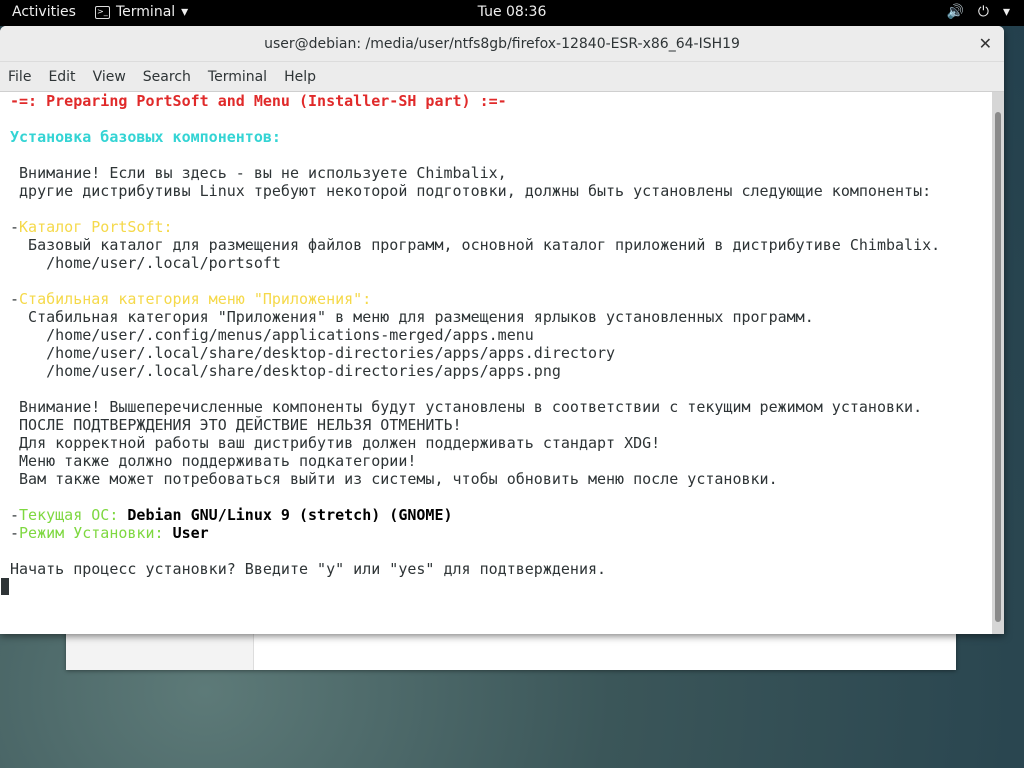 This screenshot has height=768, width=1024. What do you see at coordinates (167, 76) in the screenshot?
I see `menu-search: Search` at bounding box center [167, 76].